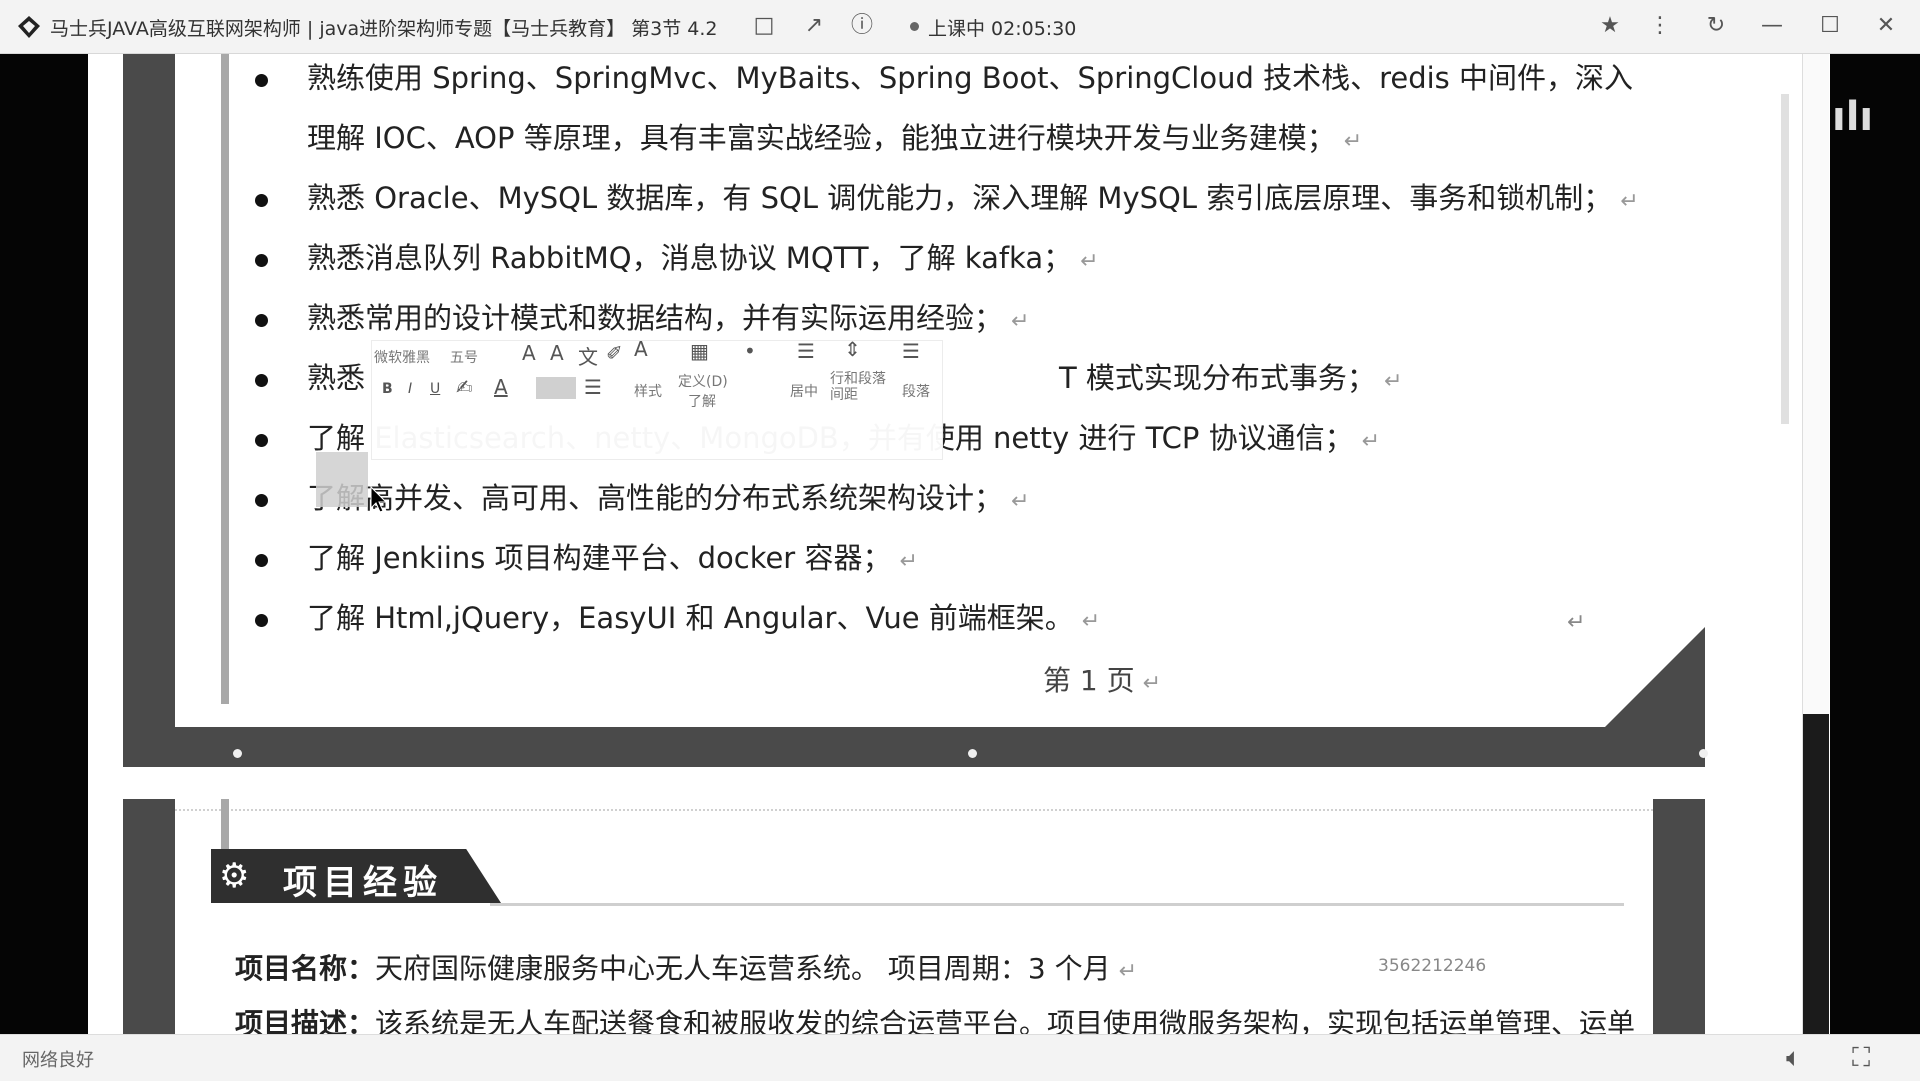  Describe the element at coordinates (387, 389) in the screenshot. I see `bold-button: B` at that location.